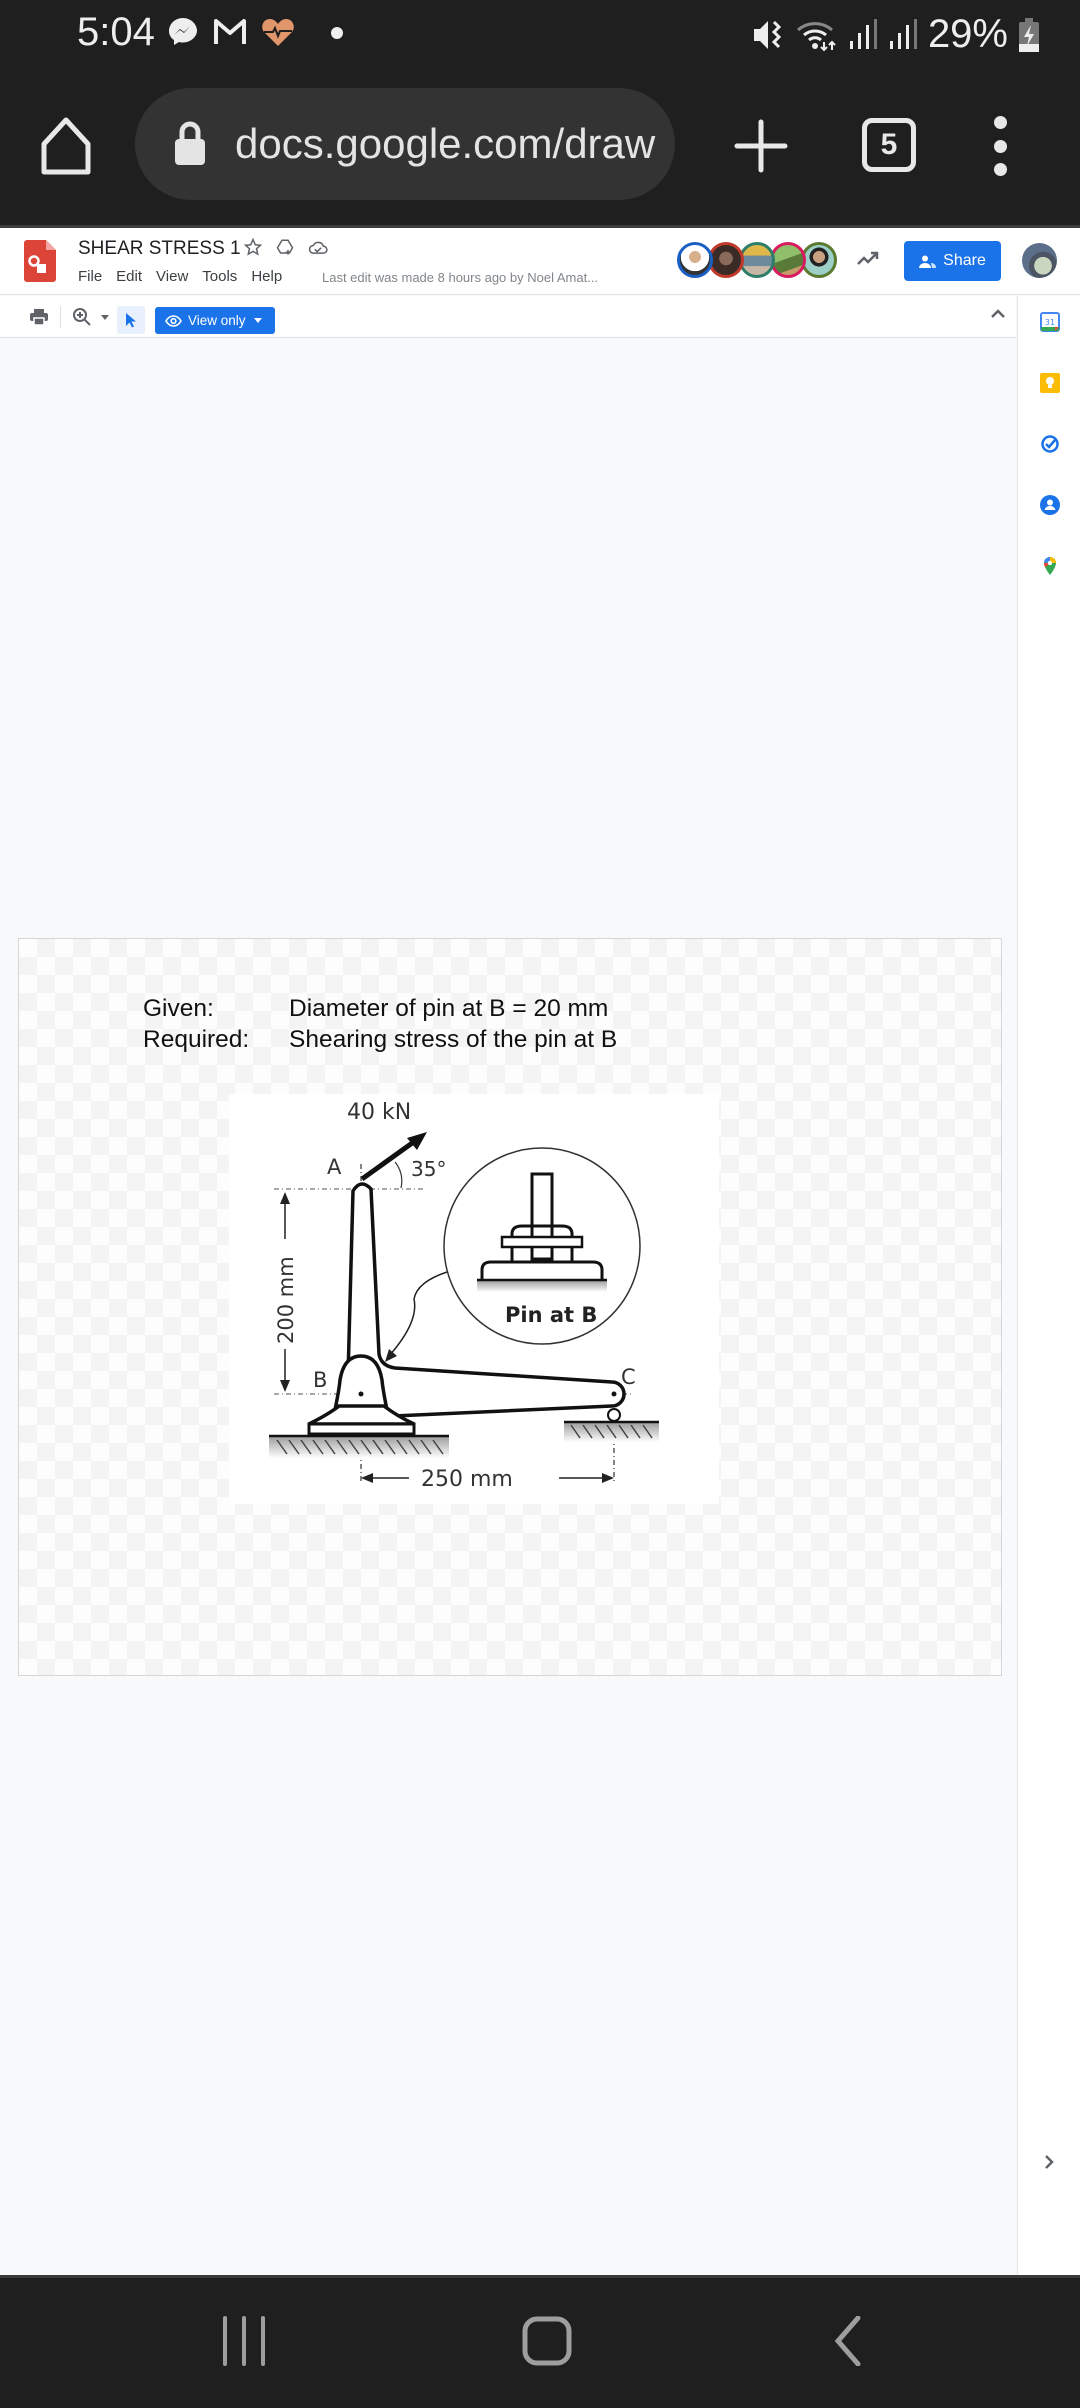 This screenshot has height=2408, width=1080. I want to click on url-text: docs.google.com/draw, so click(450, 144).